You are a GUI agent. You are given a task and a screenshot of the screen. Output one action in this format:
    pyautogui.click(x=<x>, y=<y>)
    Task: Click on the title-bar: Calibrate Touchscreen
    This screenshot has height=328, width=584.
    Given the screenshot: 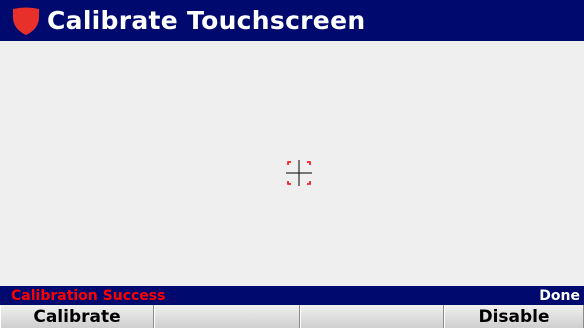 What is the action you would take?
    pyautogui.click(x=292, y=20)
    